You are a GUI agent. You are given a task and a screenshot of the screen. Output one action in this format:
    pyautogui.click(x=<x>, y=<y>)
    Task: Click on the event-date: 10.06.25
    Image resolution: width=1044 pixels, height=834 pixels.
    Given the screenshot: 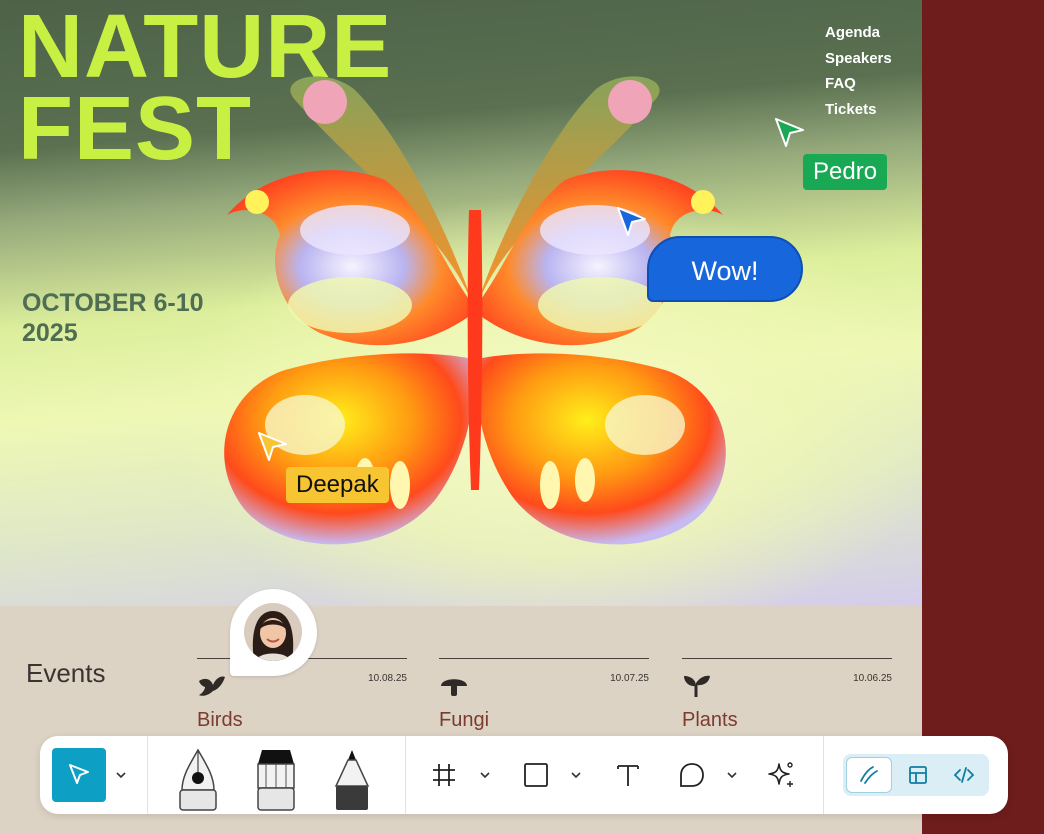 What is the action you would take?
    pyautogui.click(x=872, y=678)
    